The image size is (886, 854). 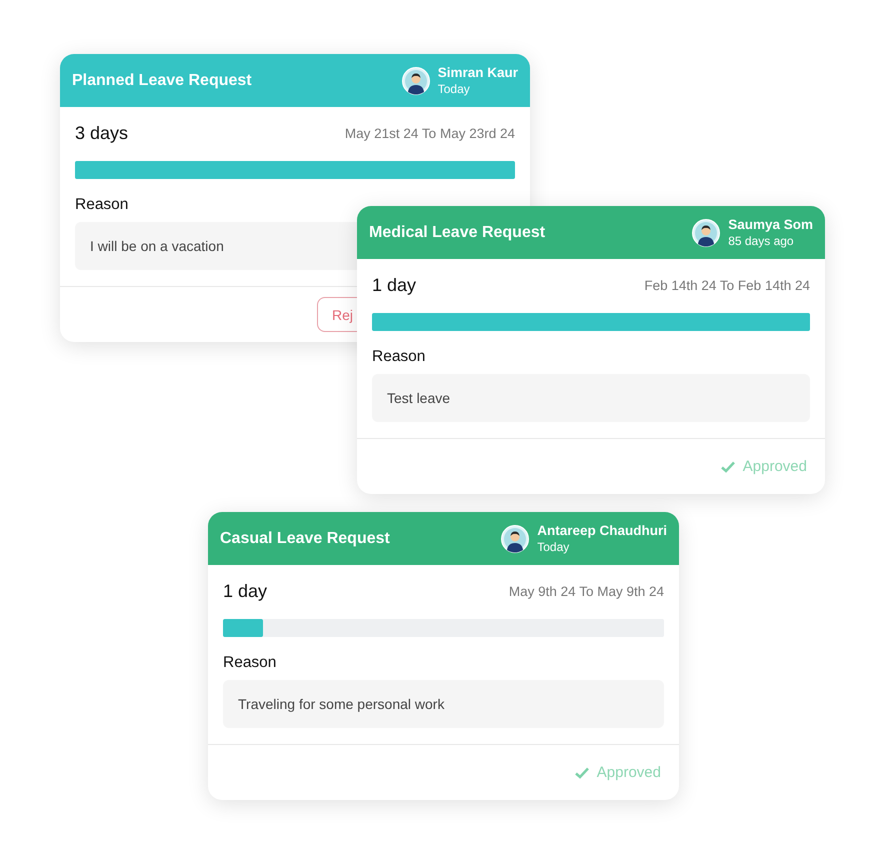 I want to click on reject-button: Rej, so click(x=337, y=314).